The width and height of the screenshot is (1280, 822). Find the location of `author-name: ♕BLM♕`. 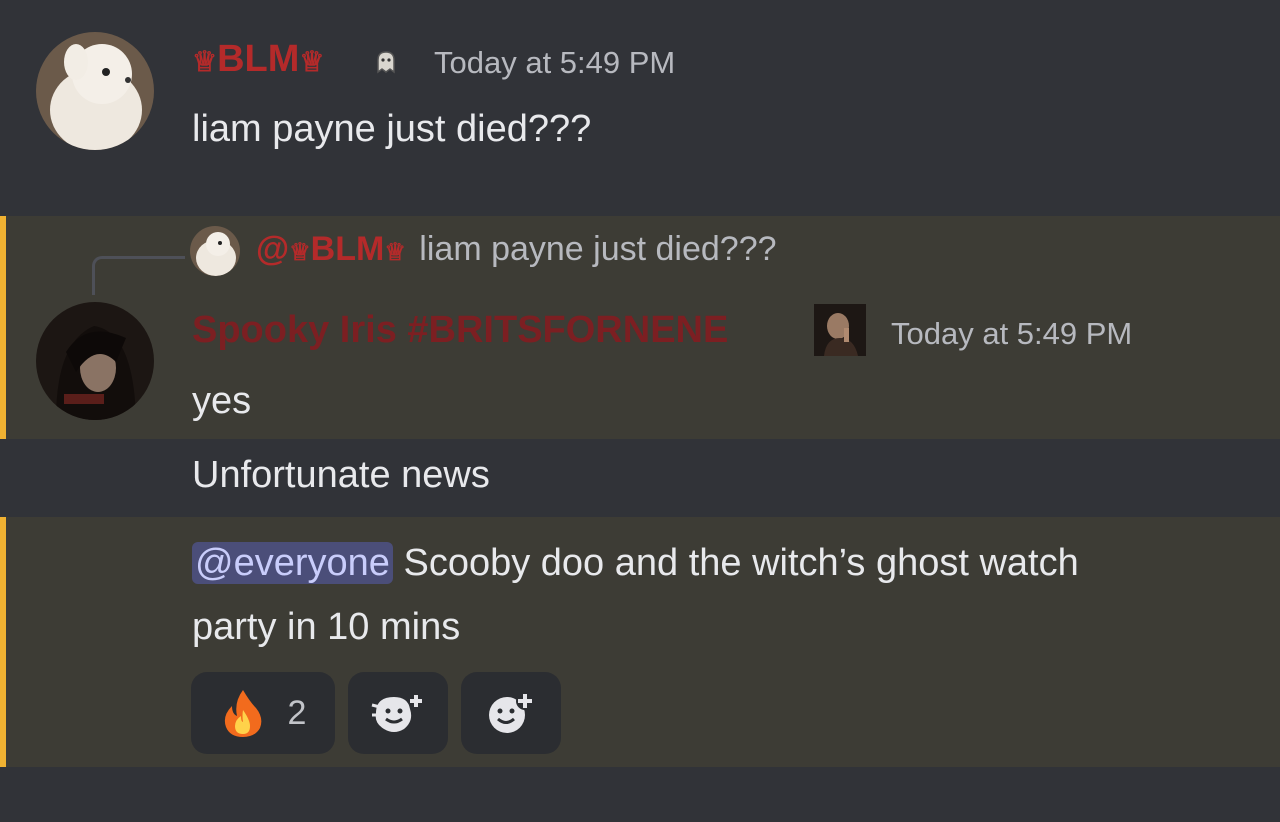

author-name: ♕BLM♕ is located at coordinates (258, 59).